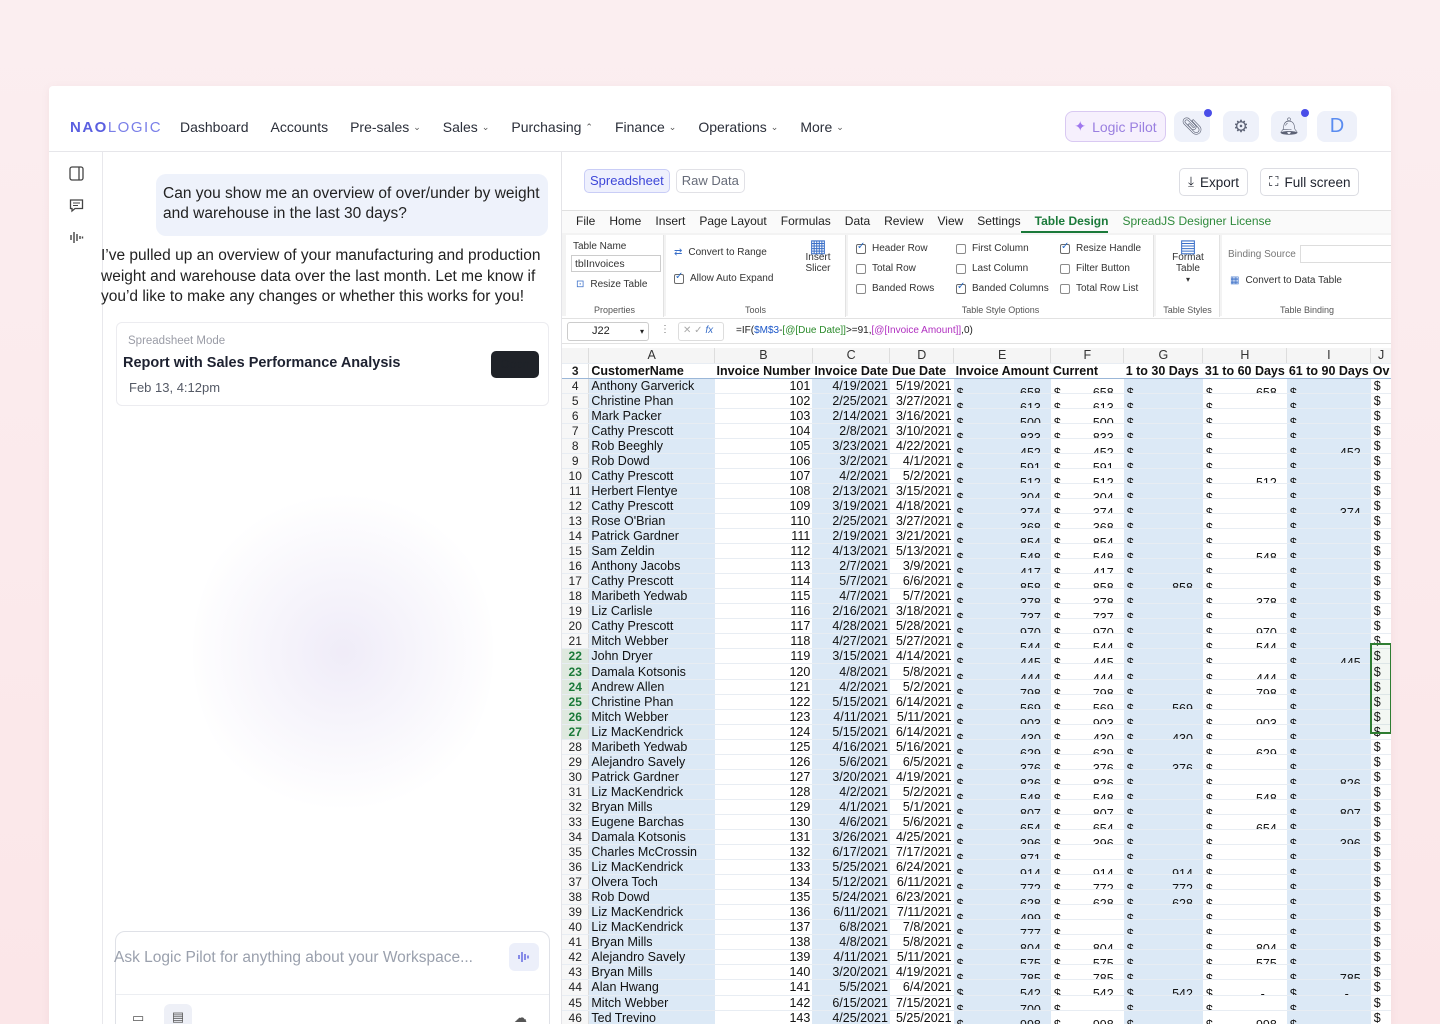 Image resolution: width=1440 pixels, height=1024 pixels. Describe the element at coordinates (1115, 126) in the screenshot. I see `logic-pilot-button: ✦ Logic Pilot` at that location.